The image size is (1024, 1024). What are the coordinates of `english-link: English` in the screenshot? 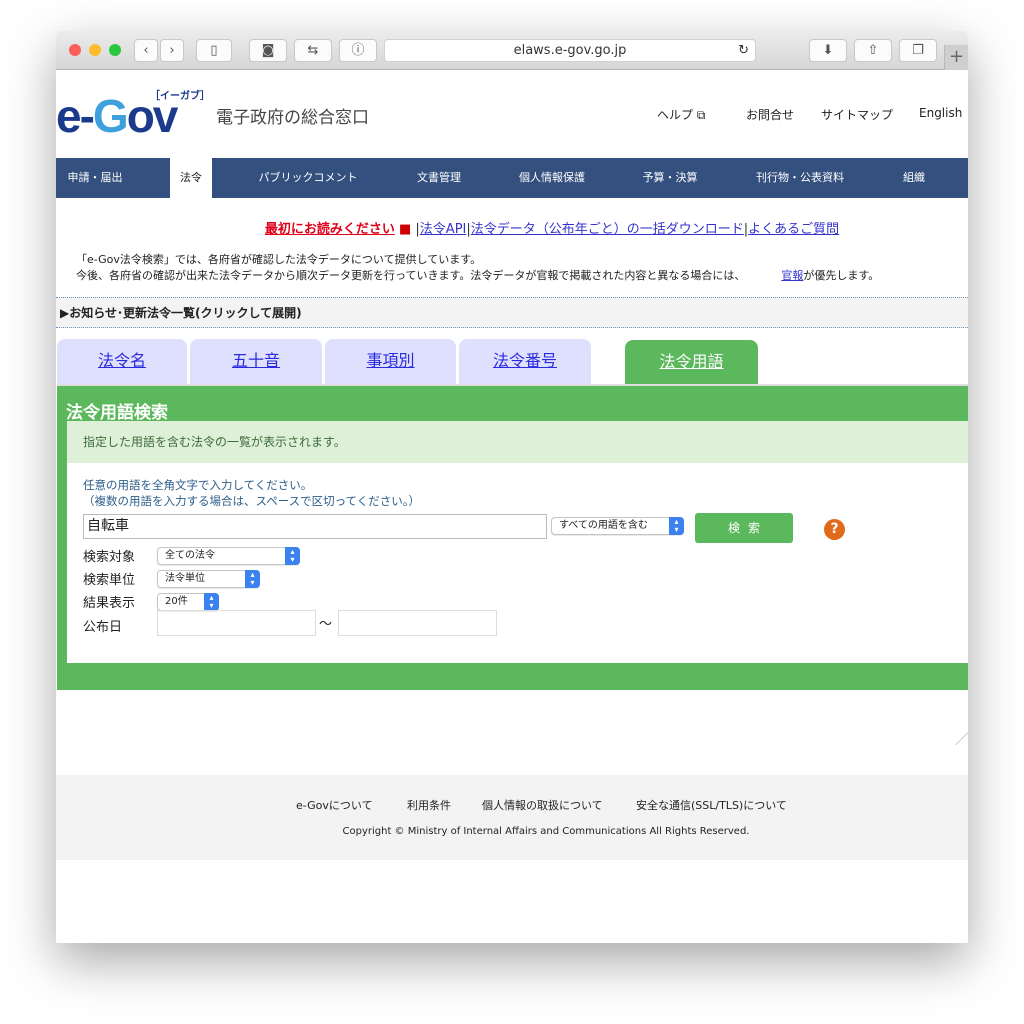 It's located at (940, 113).